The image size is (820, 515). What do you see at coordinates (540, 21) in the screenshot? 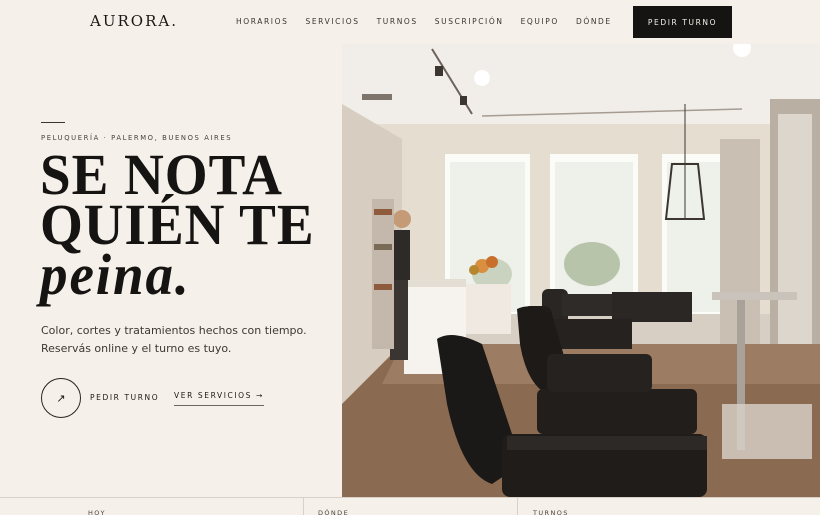
I see `nav-item-equipo: EQUIPO` at bounding box center [540, 21].